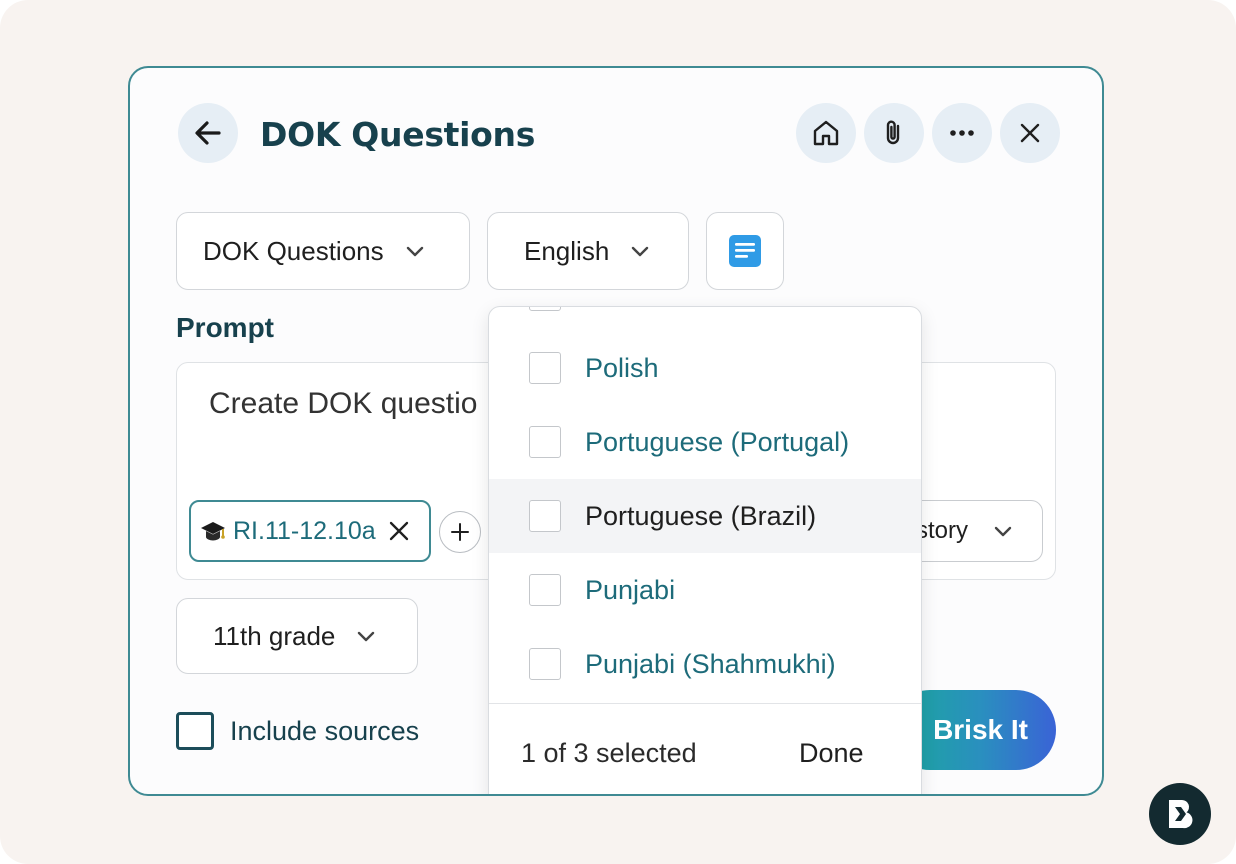  Describe the element at coordinates (274, 635) in the screenshot. I see `grade-select-label: 11th grade` at that location.